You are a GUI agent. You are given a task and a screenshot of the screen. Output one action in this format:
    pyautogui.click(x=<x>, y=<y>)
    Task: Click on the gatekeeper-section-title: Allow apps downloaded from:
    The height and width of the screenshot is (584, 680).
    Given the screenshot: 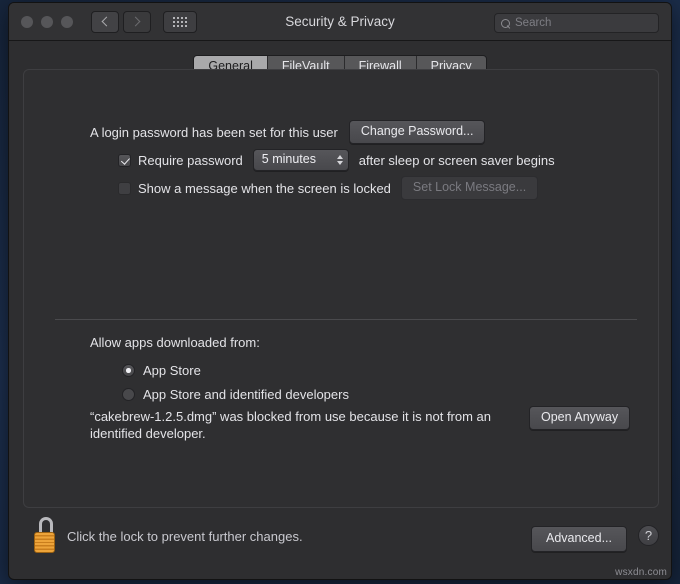 What is the action you would take?
    pyautogui.click(x=175, y=342)
    